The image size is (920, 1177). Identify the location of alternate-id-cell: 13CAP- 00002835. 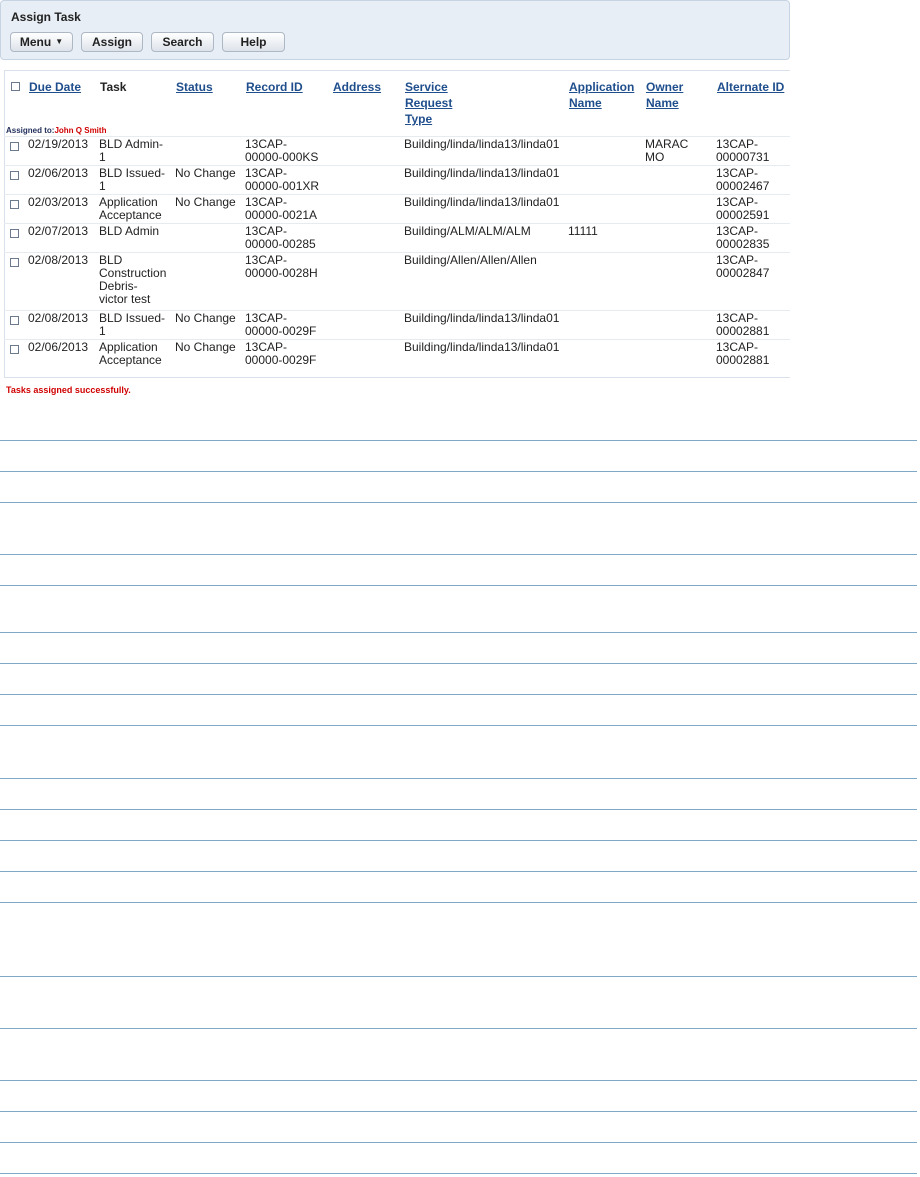
(743, 237).